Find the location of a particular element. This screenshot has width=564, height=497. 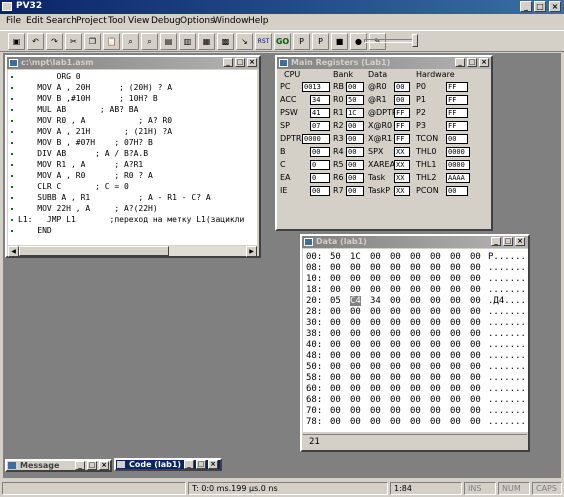

menu-debug: Debug is located at coordinates (166, 21).